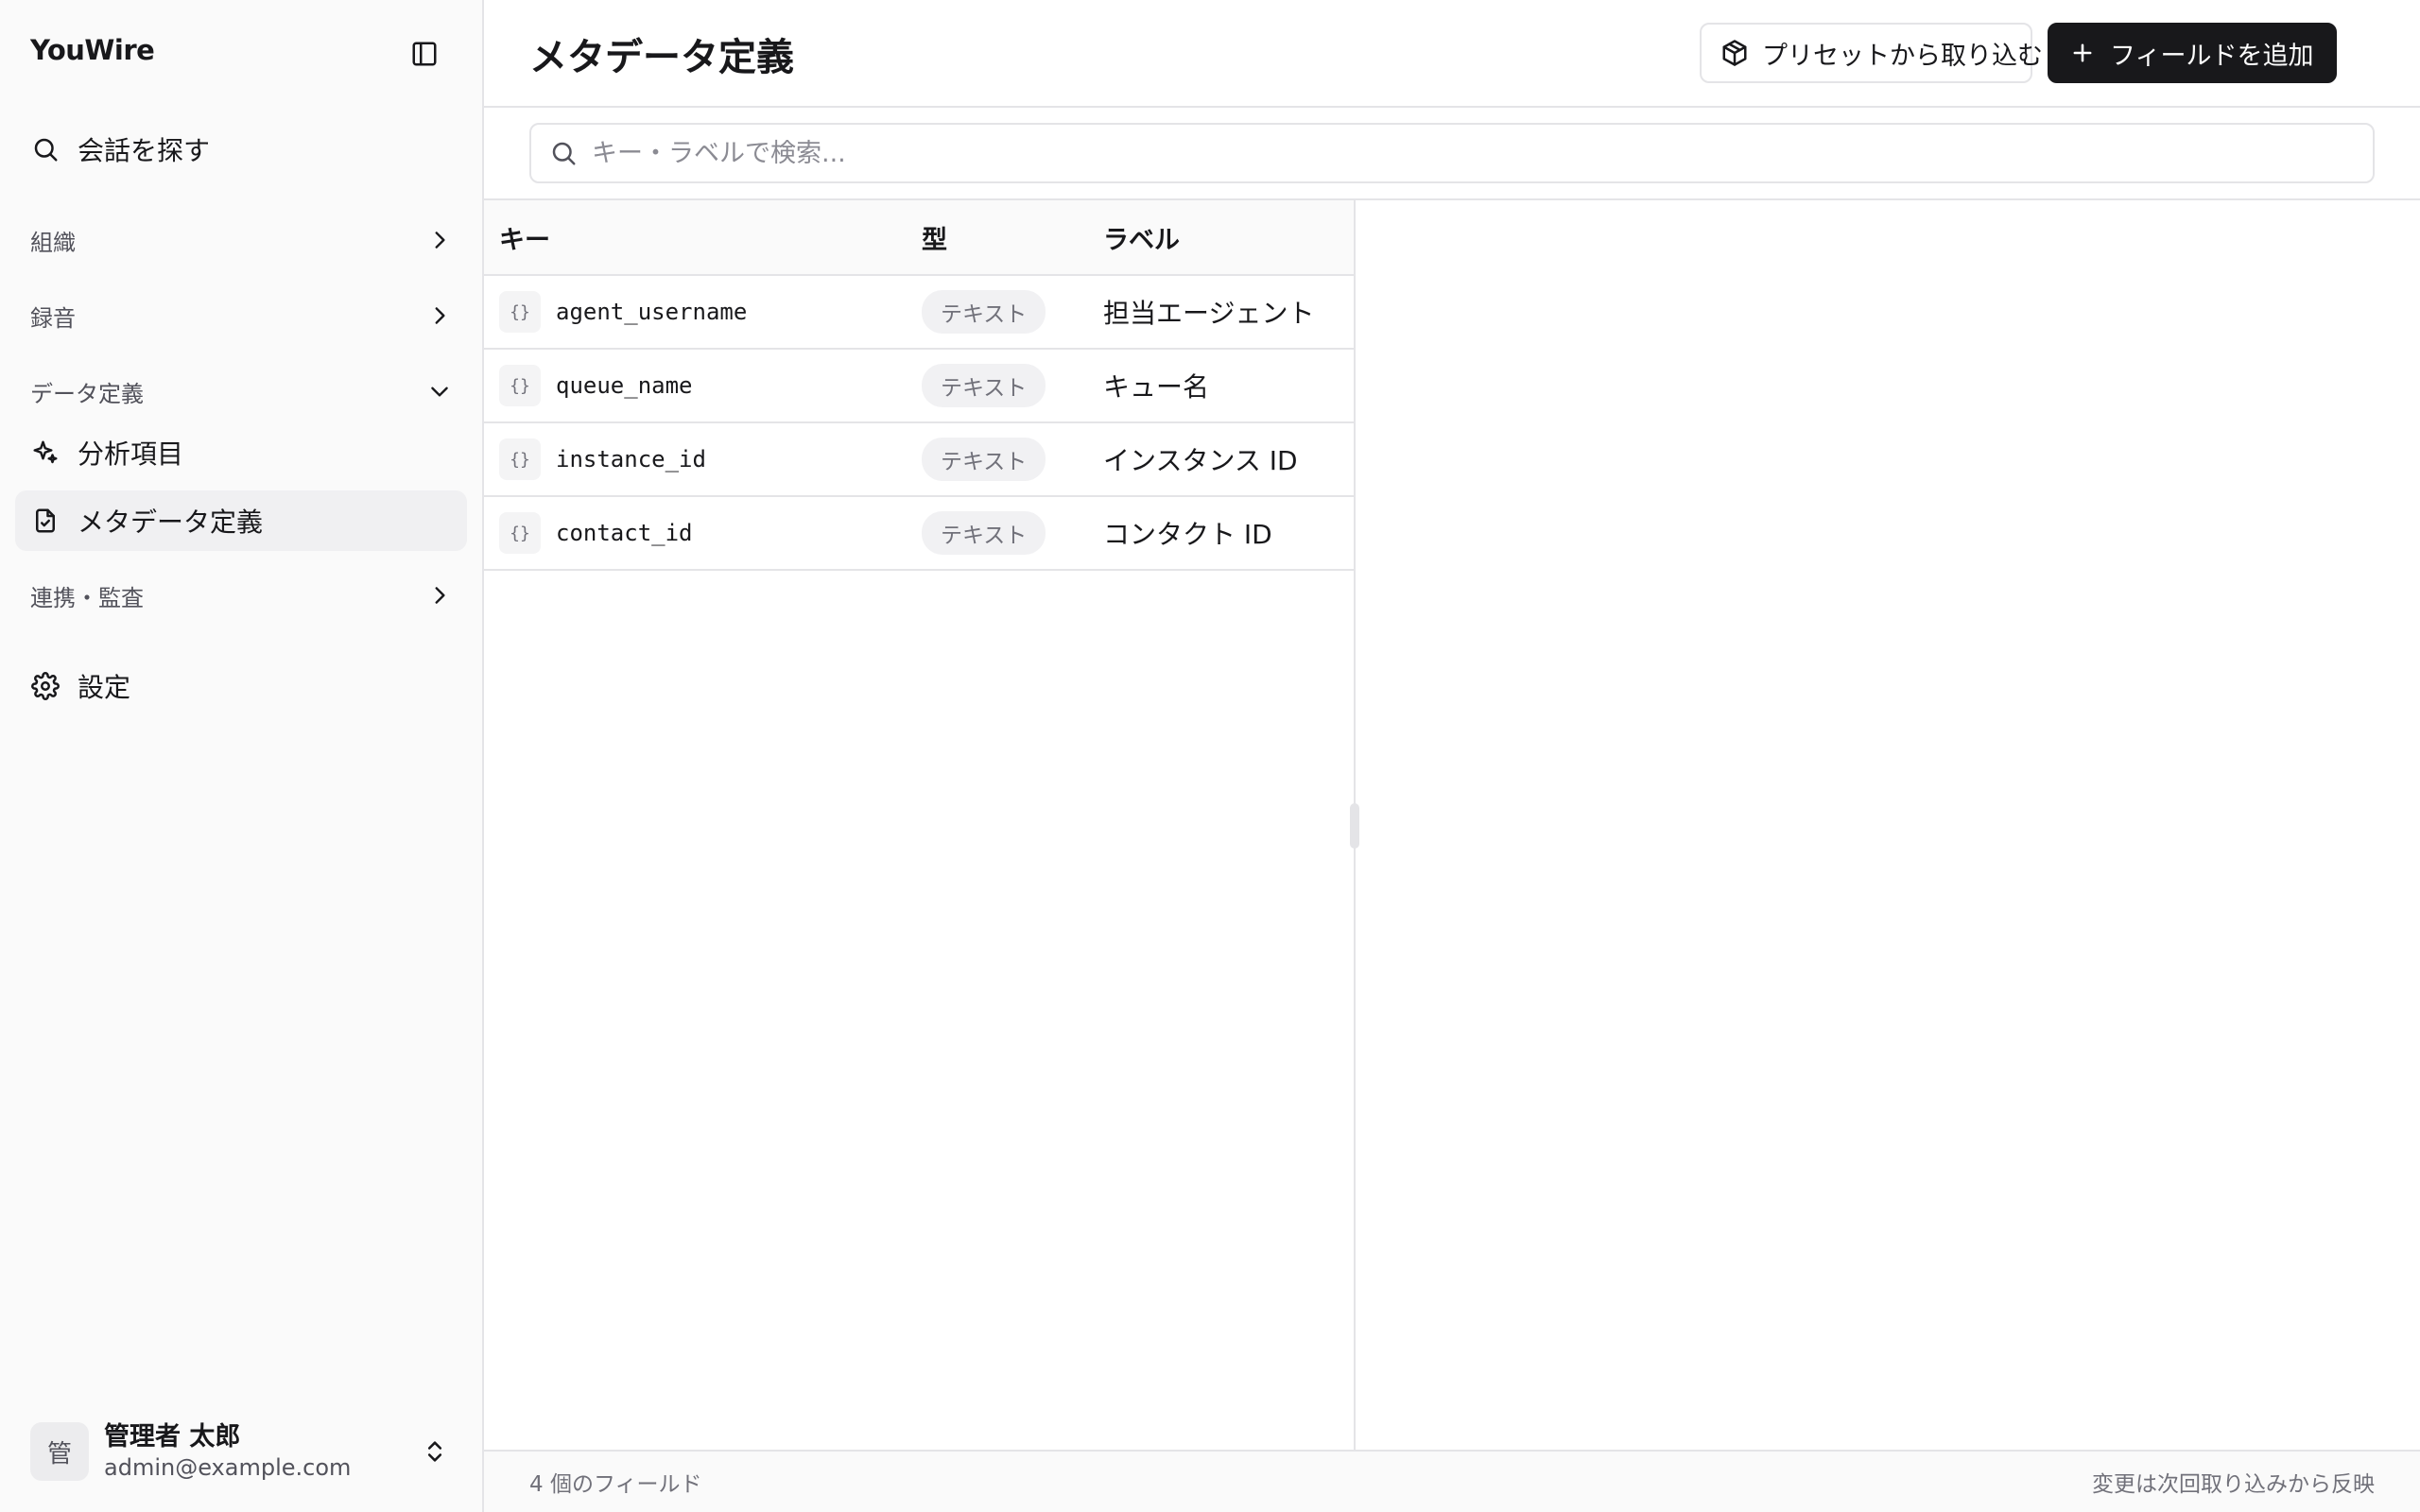 This screenshot has height=1512, width=2420. Describe the element at coordinates (145, 150) in the screenshot. I see `nav-item-label: 会話を探す` at that location.